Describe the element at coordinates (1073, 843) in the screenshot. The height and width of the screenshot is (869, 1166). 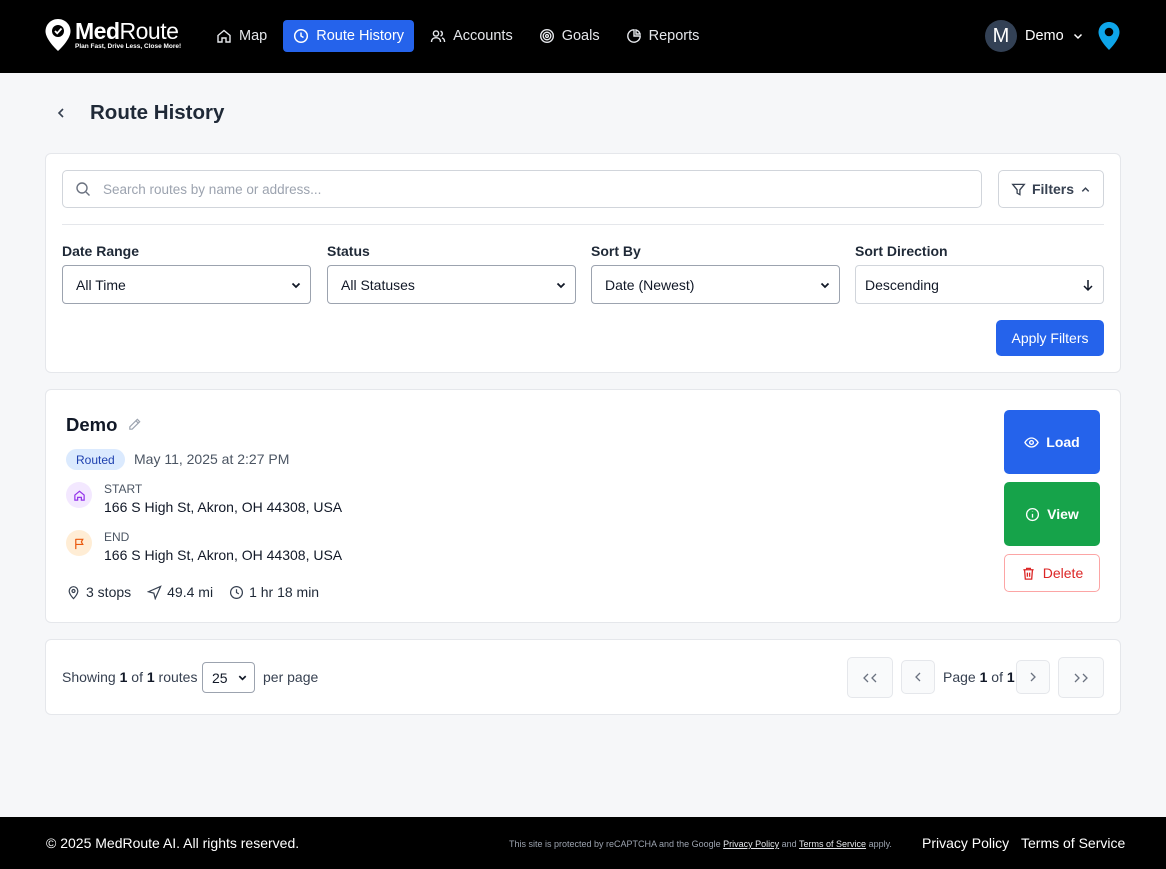
I see `terms-of-service-link: Terms of Service` at that location.